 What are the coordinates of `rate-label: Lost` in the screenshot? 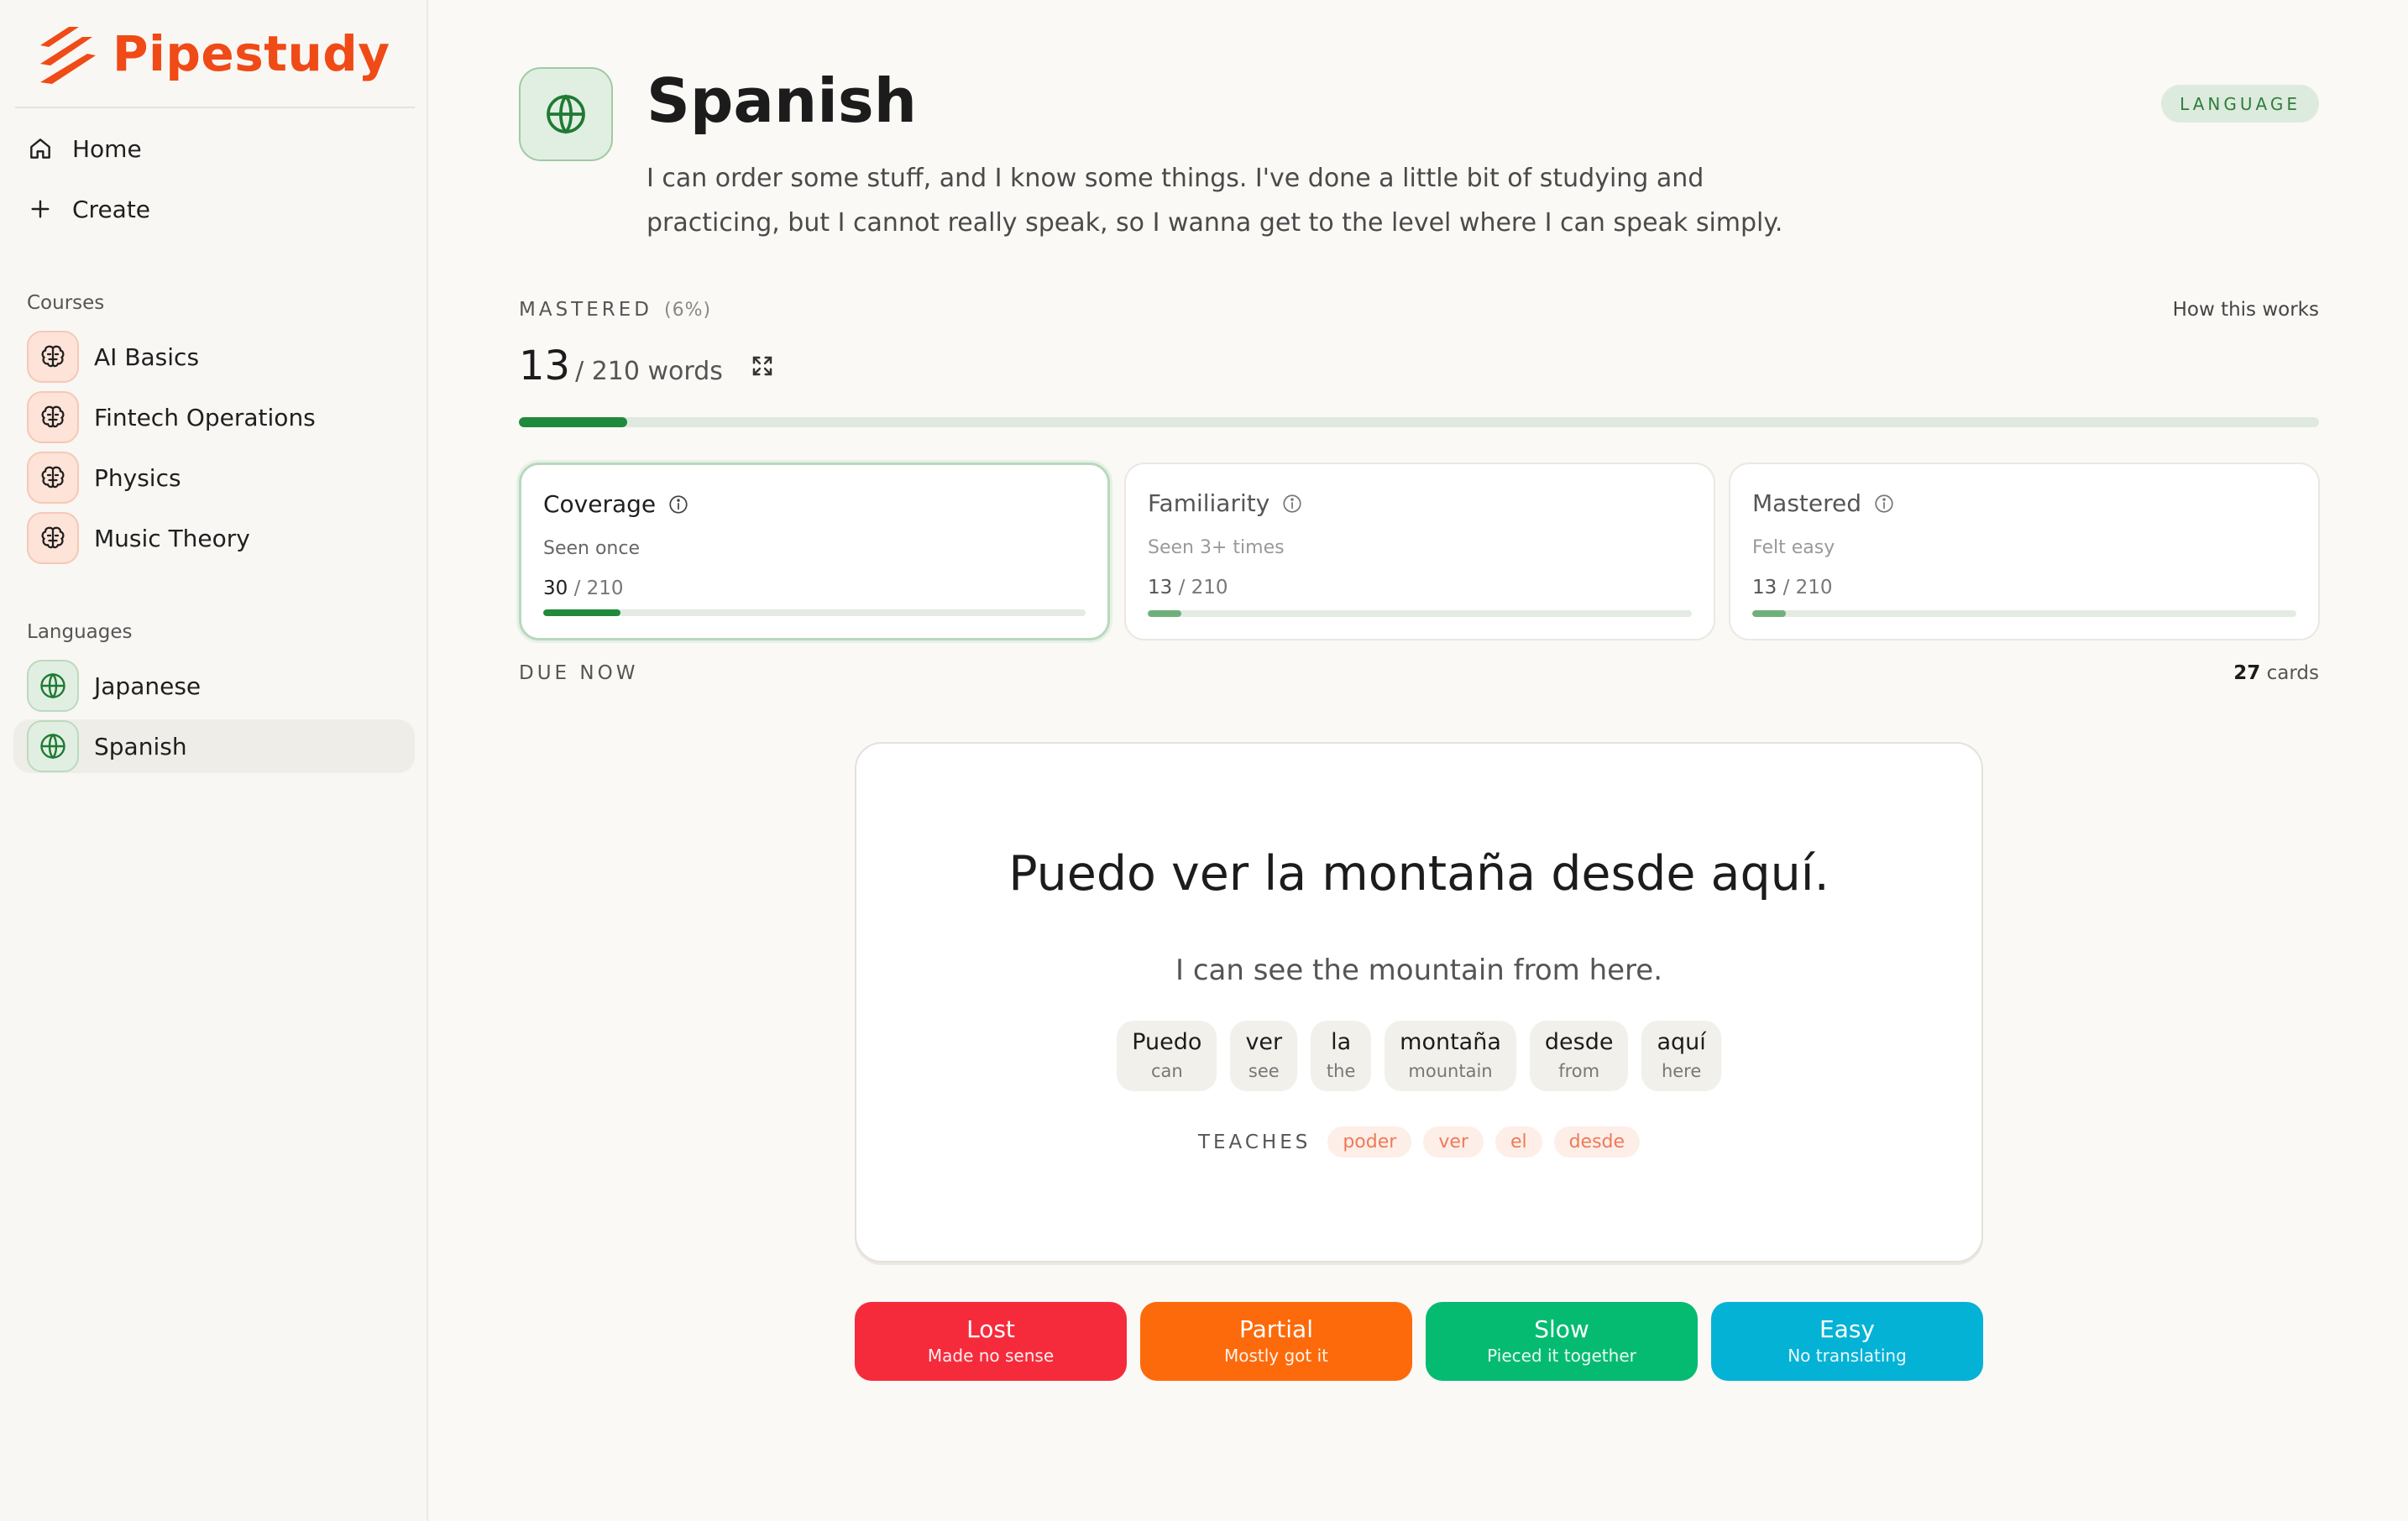 It's located at (991, 1329).